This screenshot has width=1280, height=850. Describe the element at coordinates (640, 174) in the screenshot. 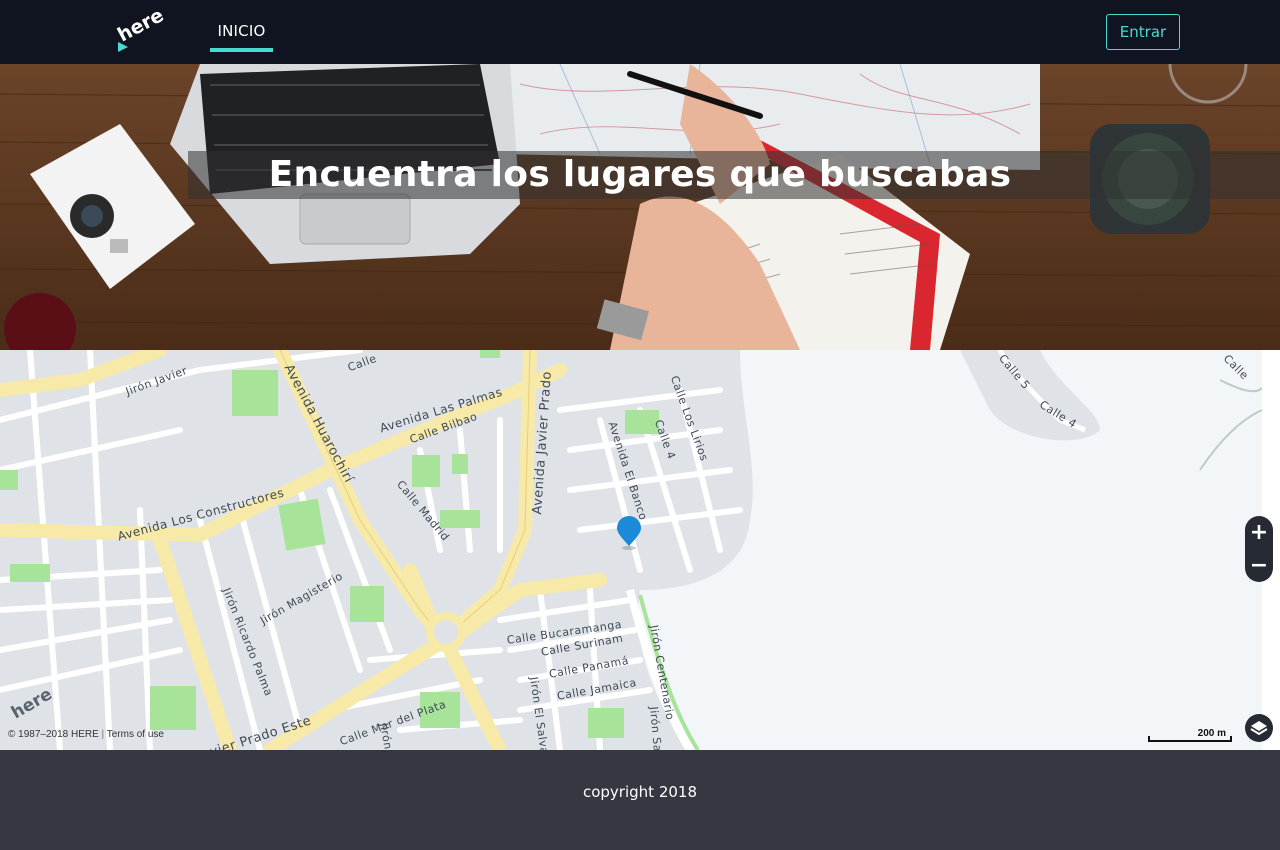

I see `hero-title: Encuentra los lugares que buscabas` at that location.